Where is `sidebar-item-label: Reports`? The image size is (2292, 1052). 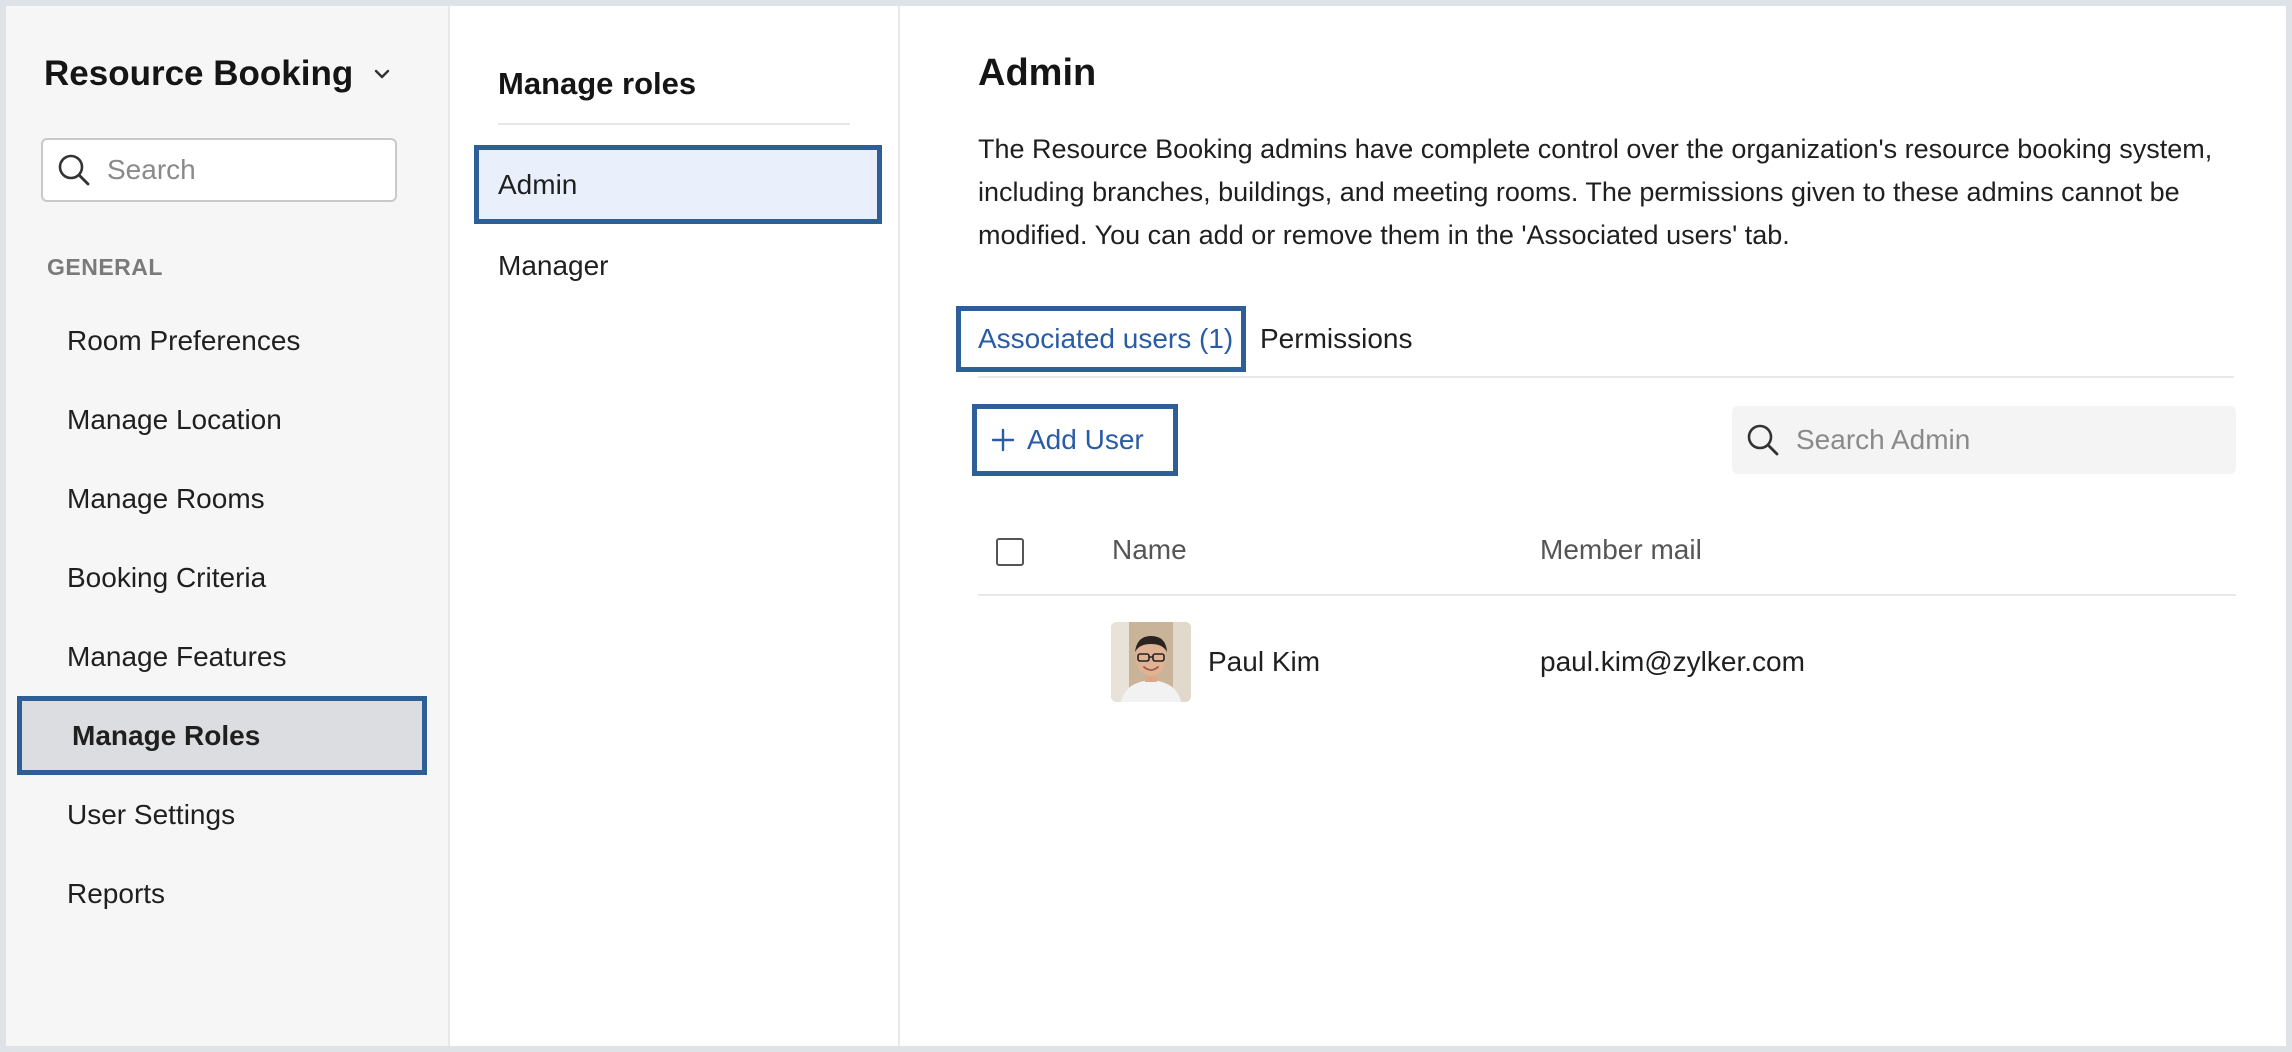 sidebar-item-label: Reports is located at coordinates (116, 893).